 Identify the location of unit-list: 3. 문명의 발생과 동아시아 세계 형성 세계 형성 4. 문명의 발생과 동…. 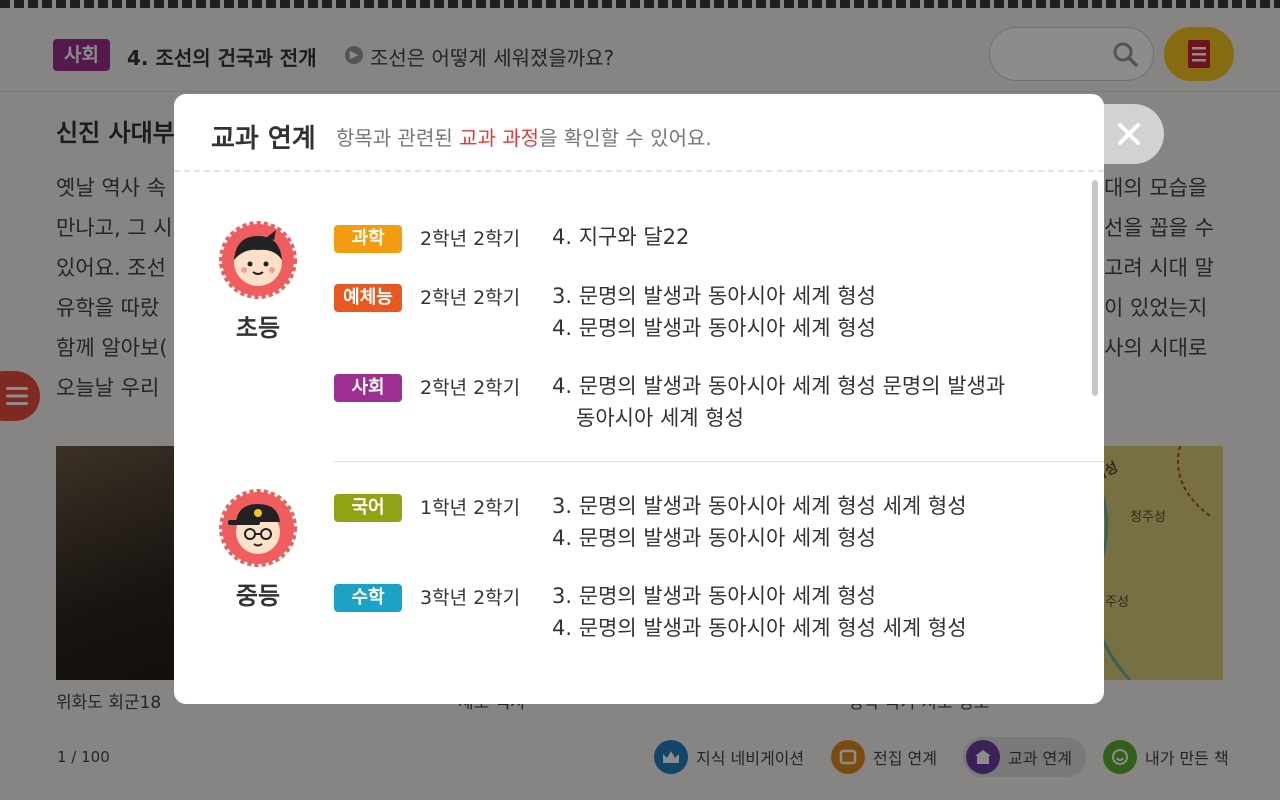
(759, 522).